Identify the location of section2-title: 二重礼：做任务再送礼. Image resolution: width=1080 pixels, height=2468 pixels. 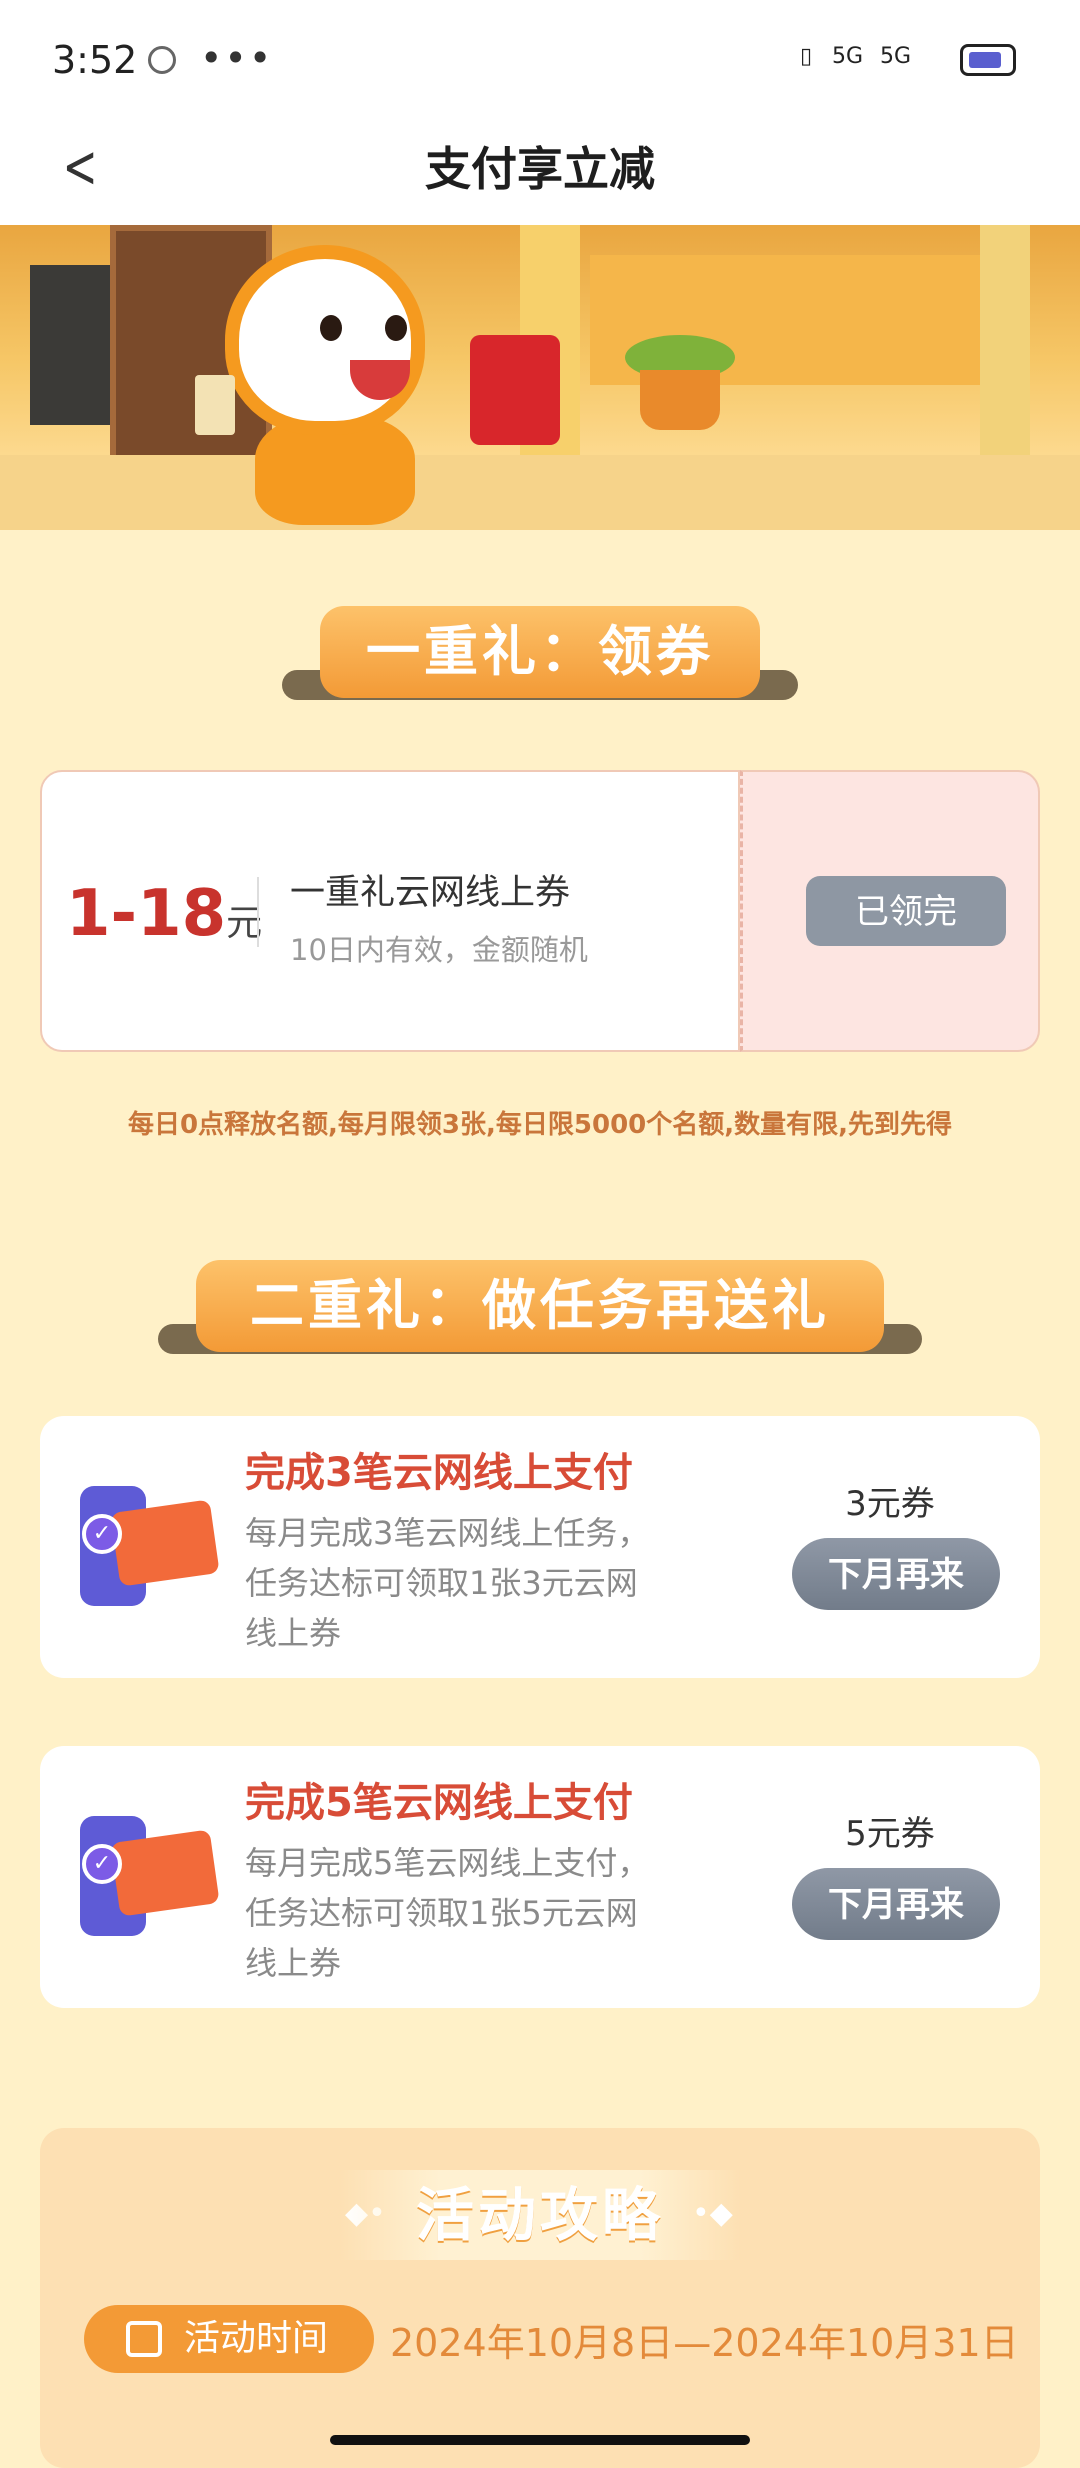
(540, 1306).